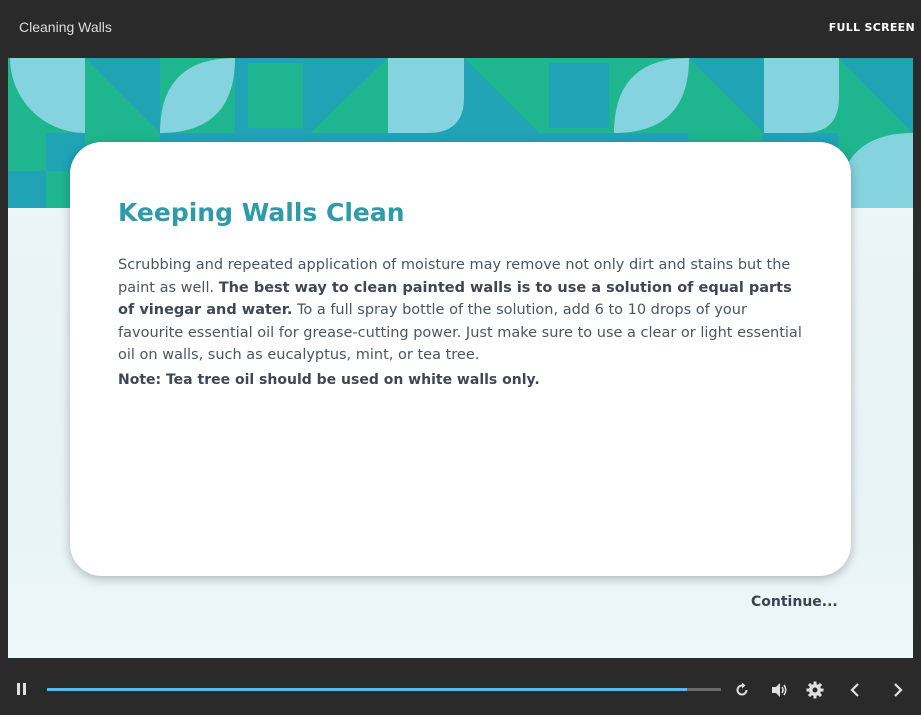 Image resolution: width=921 pixels, height=715 pixels. Describe the element at coordinates (367, 689) in the screenshot. I see `progress-fill` at that location.